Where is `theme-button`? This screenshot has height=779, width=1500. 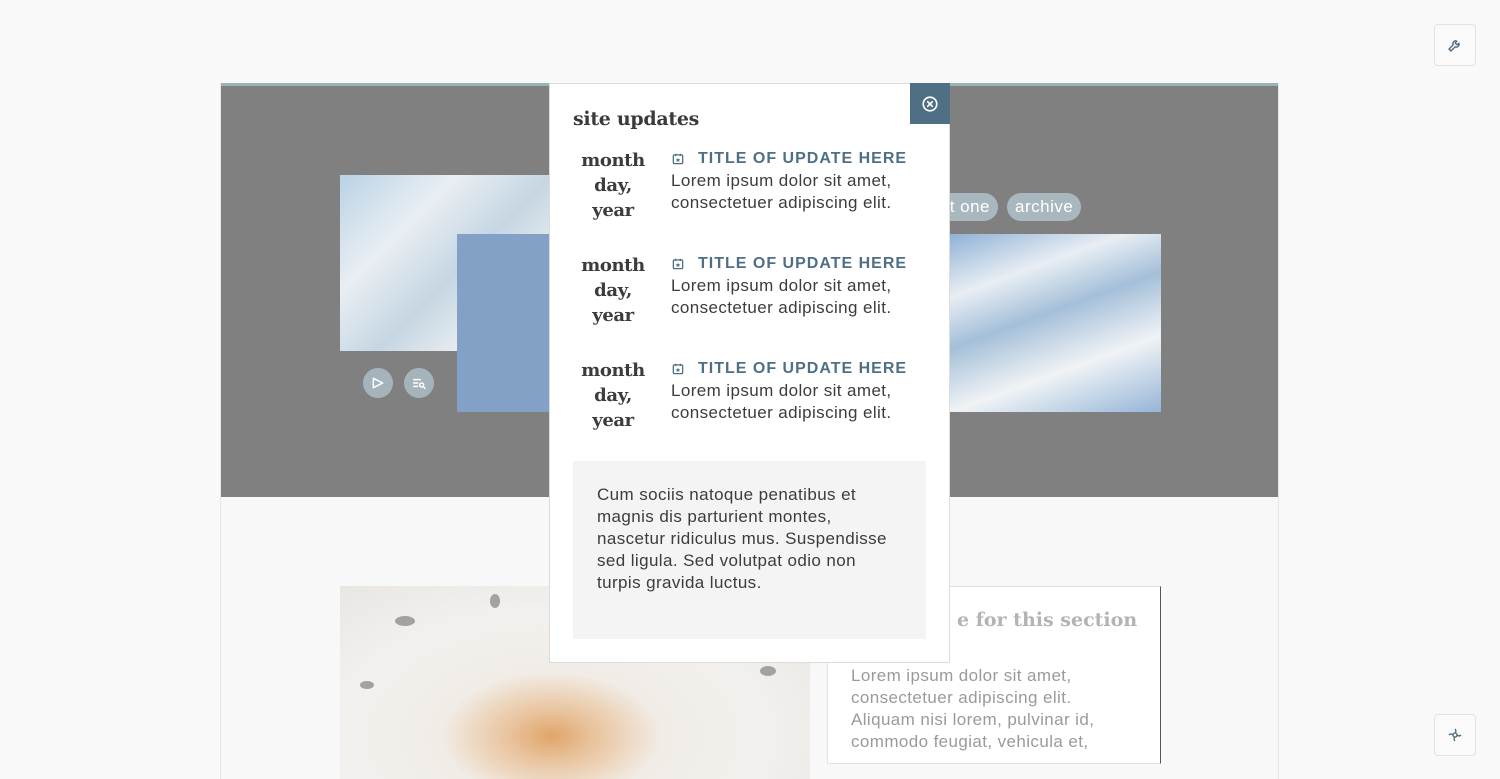
theme-button is located at coordinates (1455, 735).